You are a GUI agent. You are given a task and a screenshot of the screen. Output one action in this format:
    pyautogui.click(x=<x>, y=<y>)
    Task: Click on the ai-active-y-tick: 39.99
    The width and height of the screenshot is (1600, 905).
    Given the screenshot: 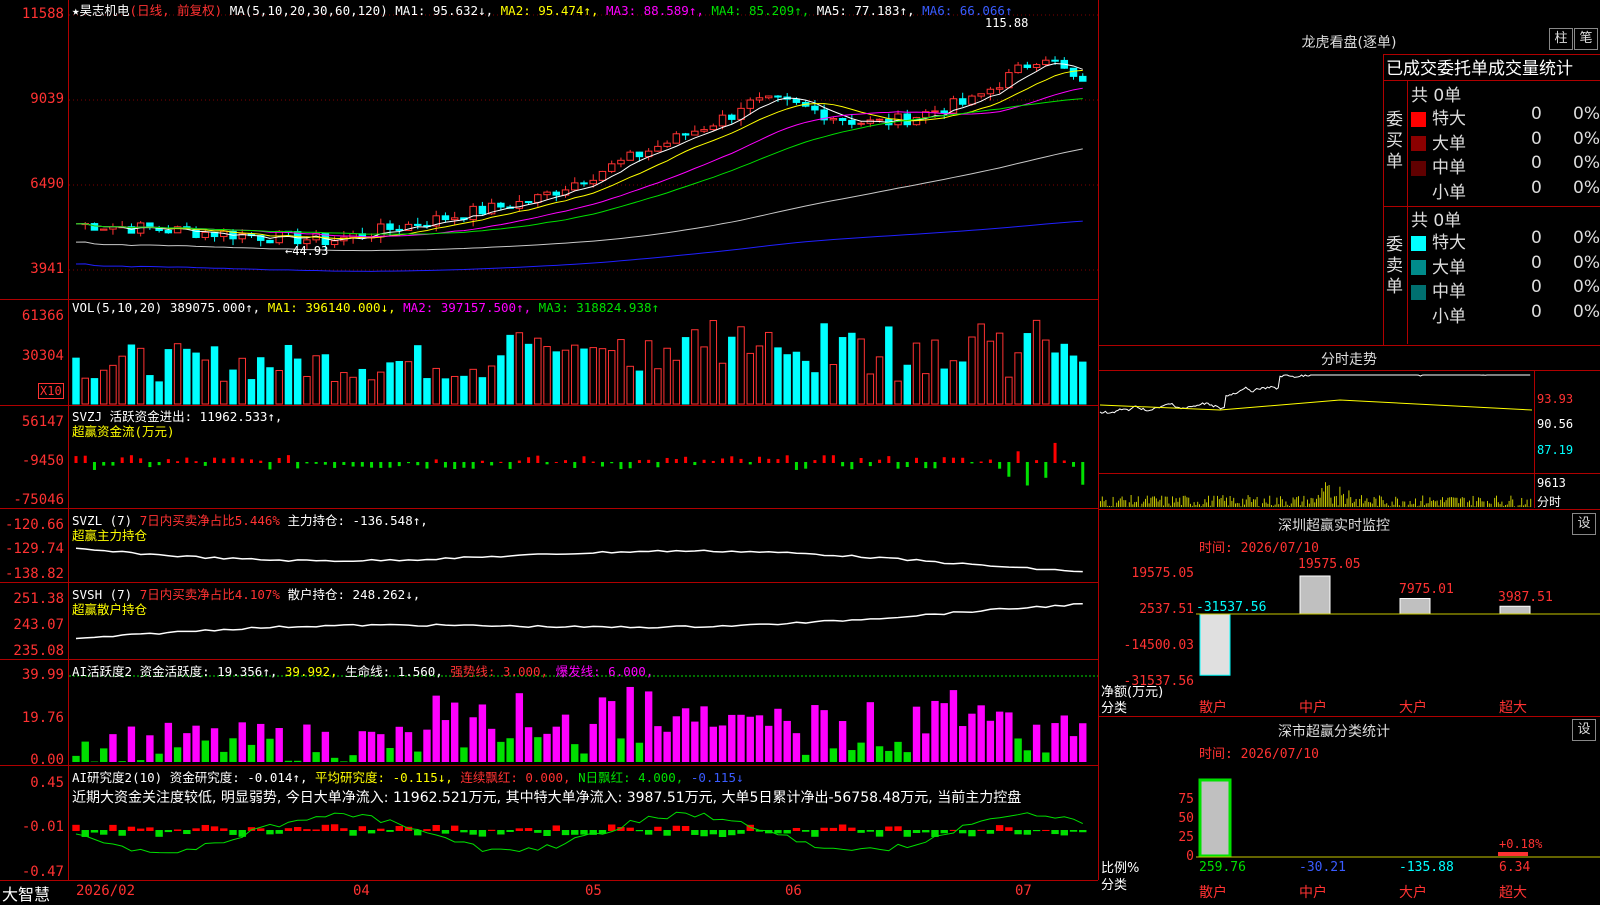 What is the action you would take?
    pyautogui.click(x=32, y=675)
    